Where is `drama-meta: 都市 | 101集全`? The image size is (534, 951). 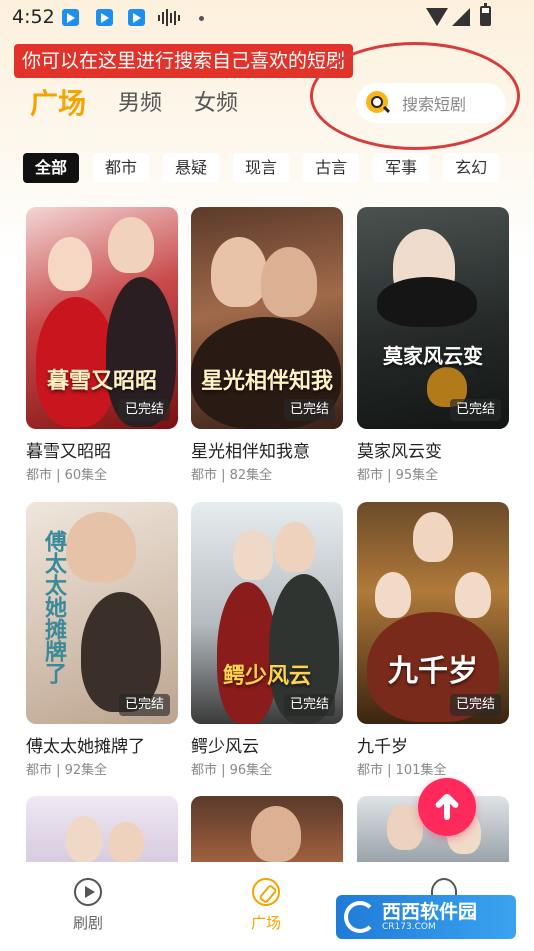
drama-meta: 都市 | 101集全 is located at coordinates (402, 770).